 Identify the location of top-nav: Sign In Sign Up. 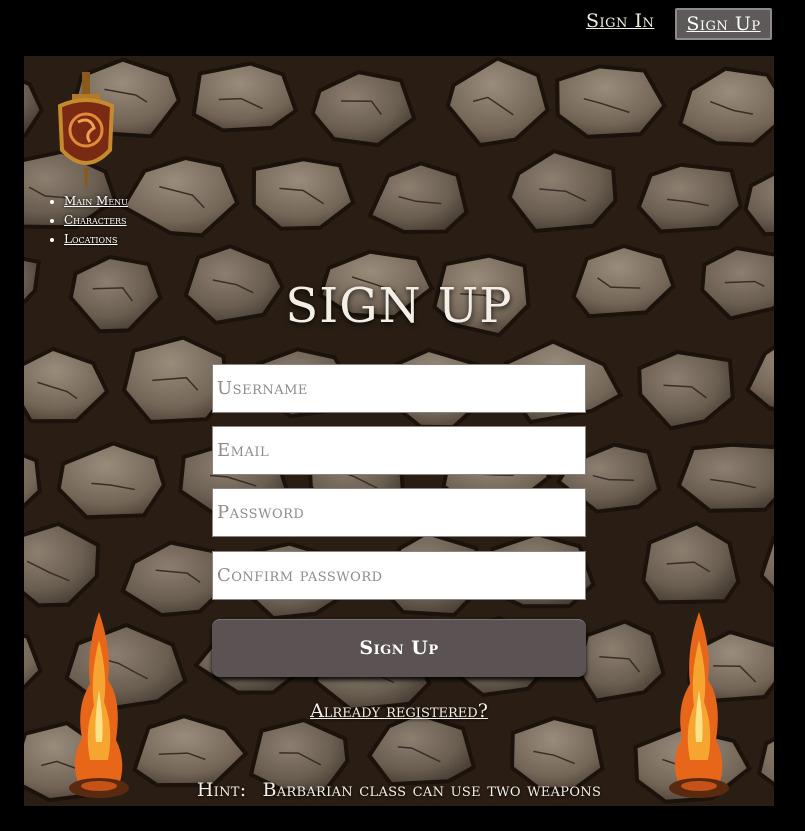
(402, 28).